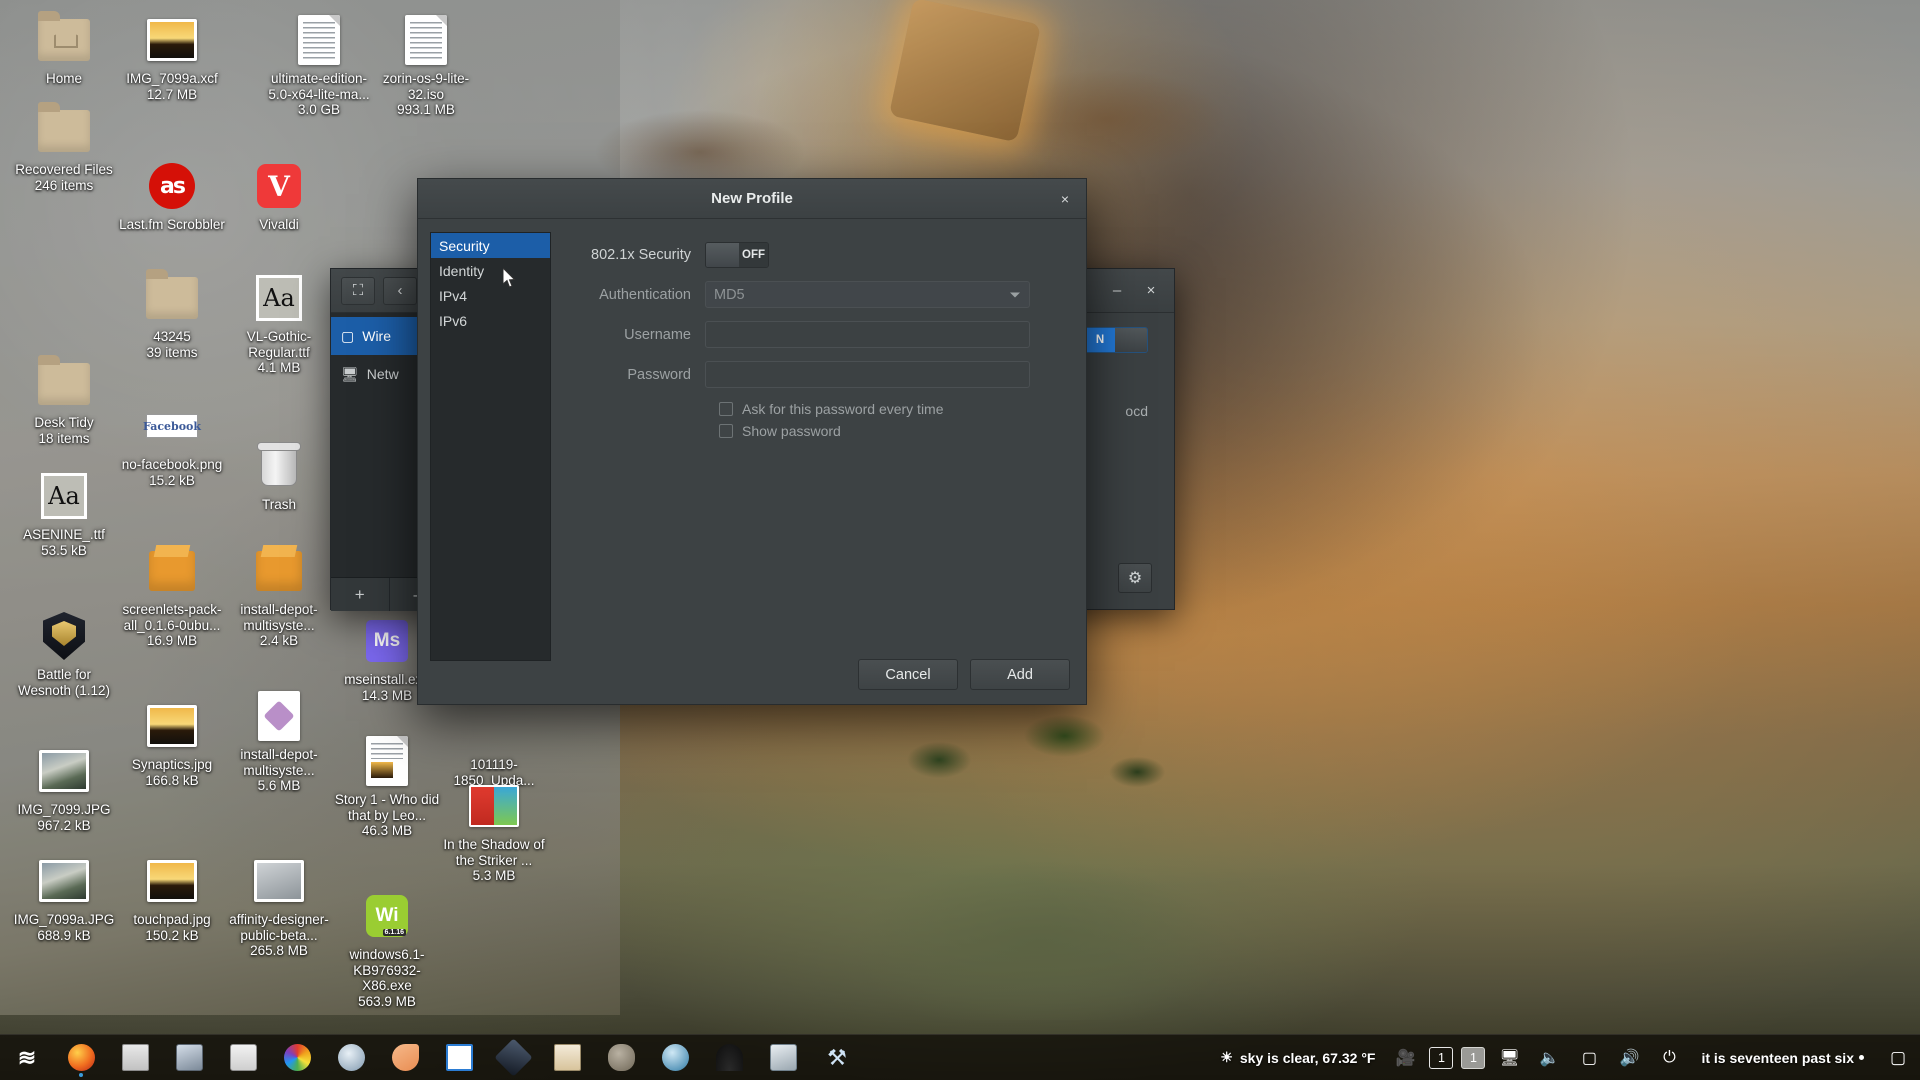 This screenshot has width=1920, height=1080. I want to click on image-viewer-icon, so click(675, 1057).